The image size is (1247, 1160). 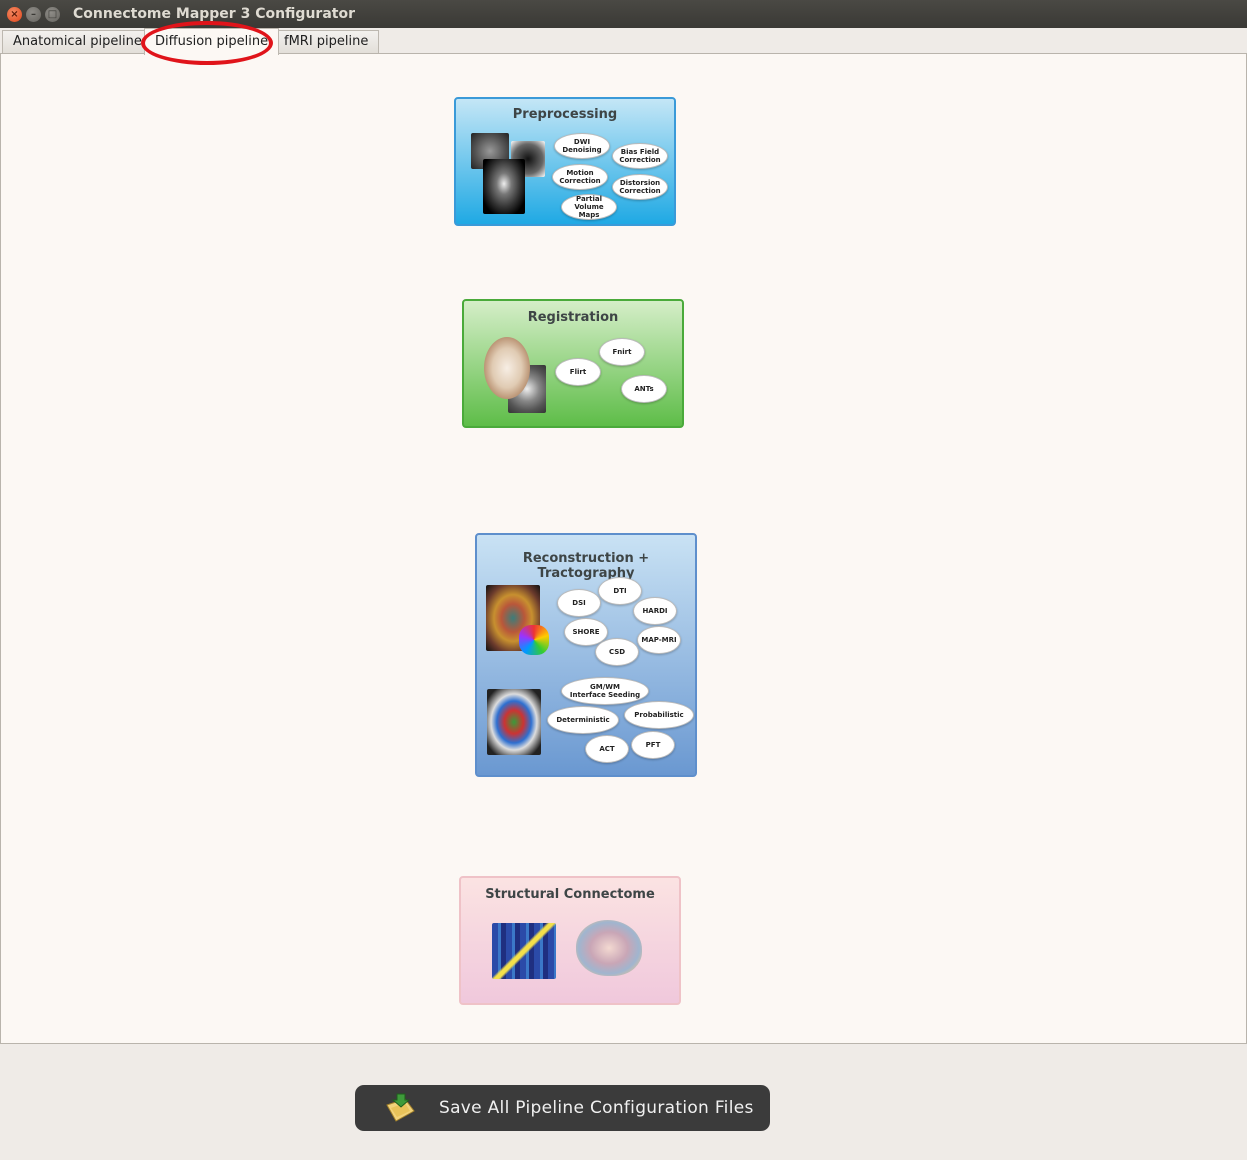 I want to click on bubble-partial-volume-maps: Partial Volume Maps, so click(x=589, y=207).